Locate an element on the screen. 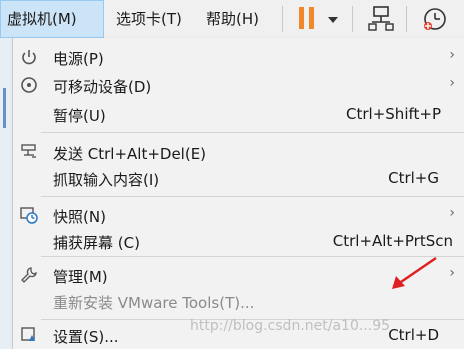 The image size is (464, 349). menu-item-label: 电源(P) is located at coordinates (78, 59).